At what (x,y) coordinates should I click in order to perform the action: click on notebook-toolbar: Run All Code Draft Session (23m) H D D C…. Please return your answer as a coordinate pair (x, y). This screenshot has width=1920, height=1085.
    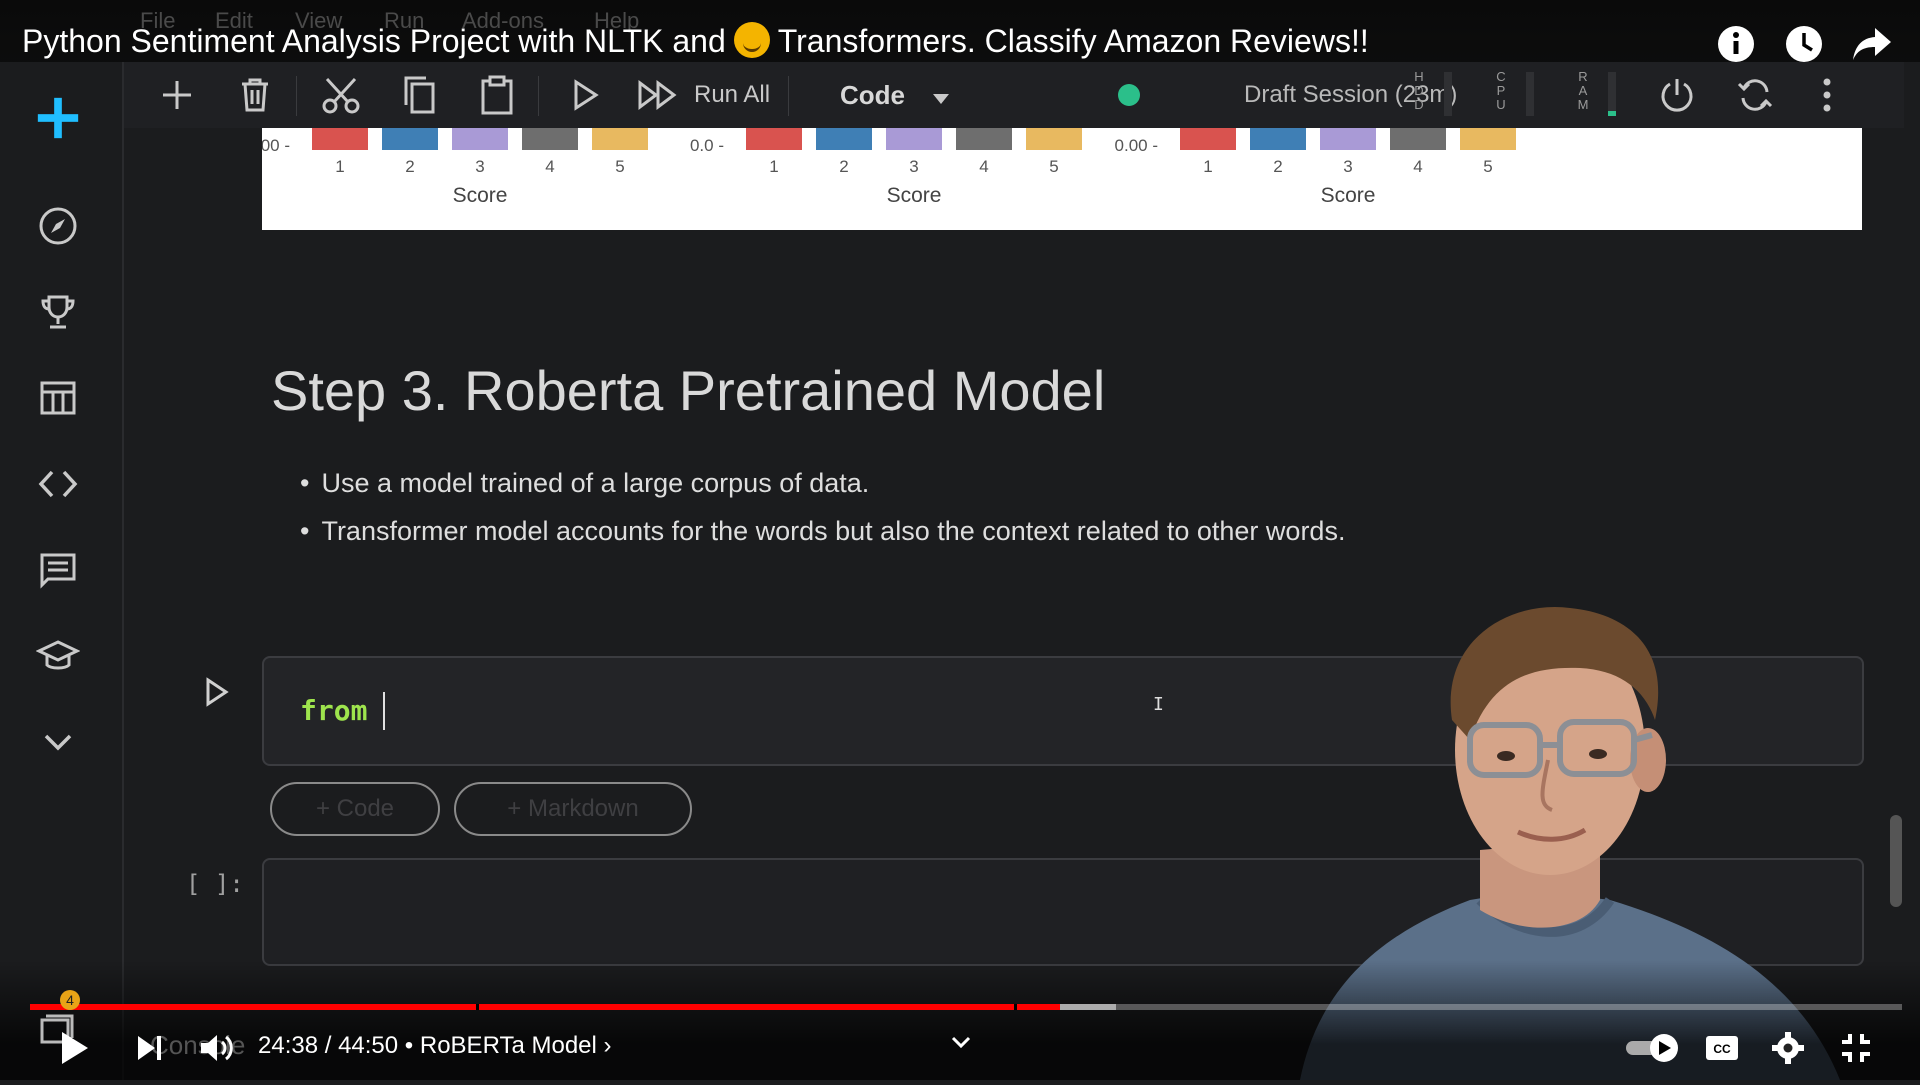
    Looking at the image, I should click on (1014, 95).